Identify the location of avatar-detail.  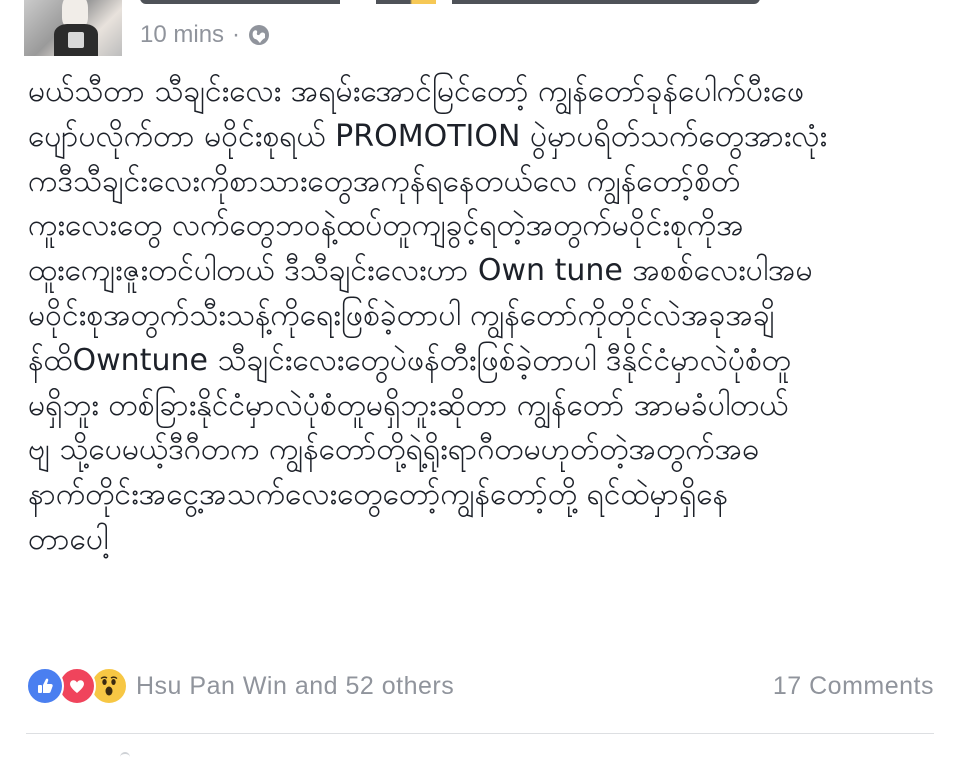
(76, 40).